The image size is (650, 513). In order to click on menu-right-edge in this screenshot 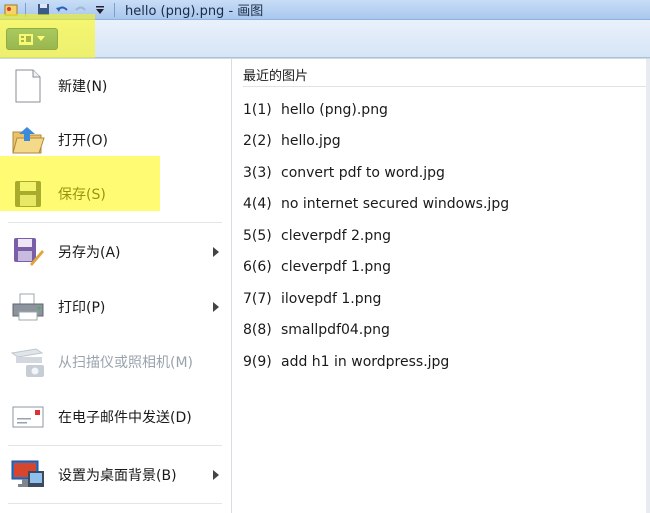, I will do `click(648, 286)`.